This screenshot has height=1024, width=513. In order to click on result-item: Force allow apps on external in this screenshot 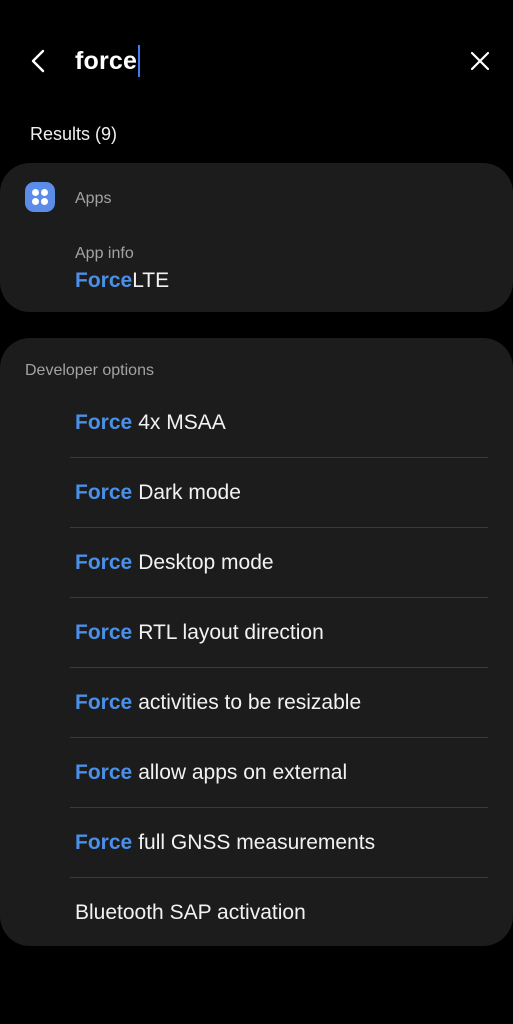, I will do `click(256, 773)`.